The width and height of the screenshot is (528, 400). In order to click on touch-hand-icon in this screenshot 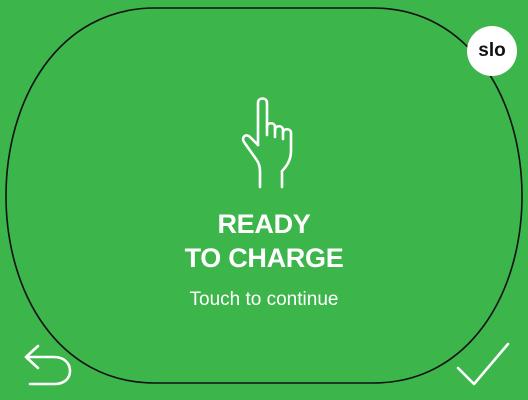, I will do `click(267, 143)`.